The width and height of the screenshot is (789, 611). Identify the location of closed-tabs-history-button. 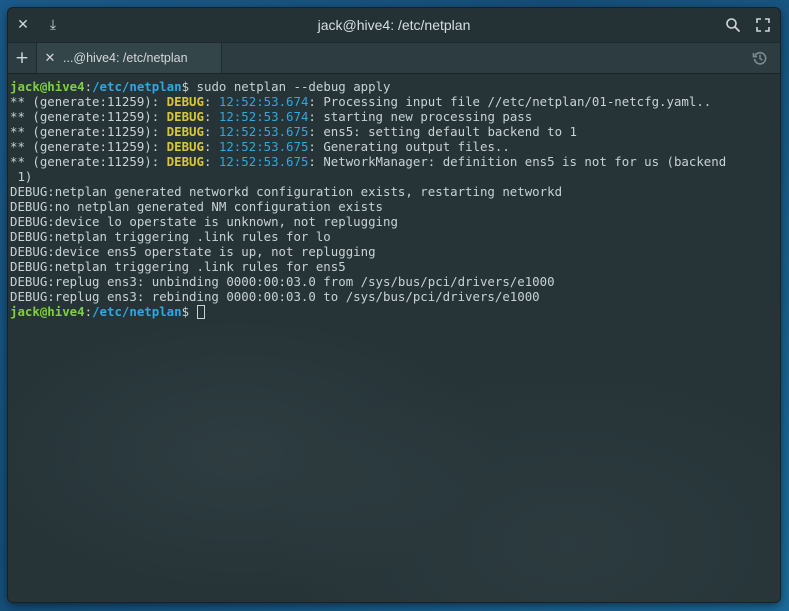
(760, 58).